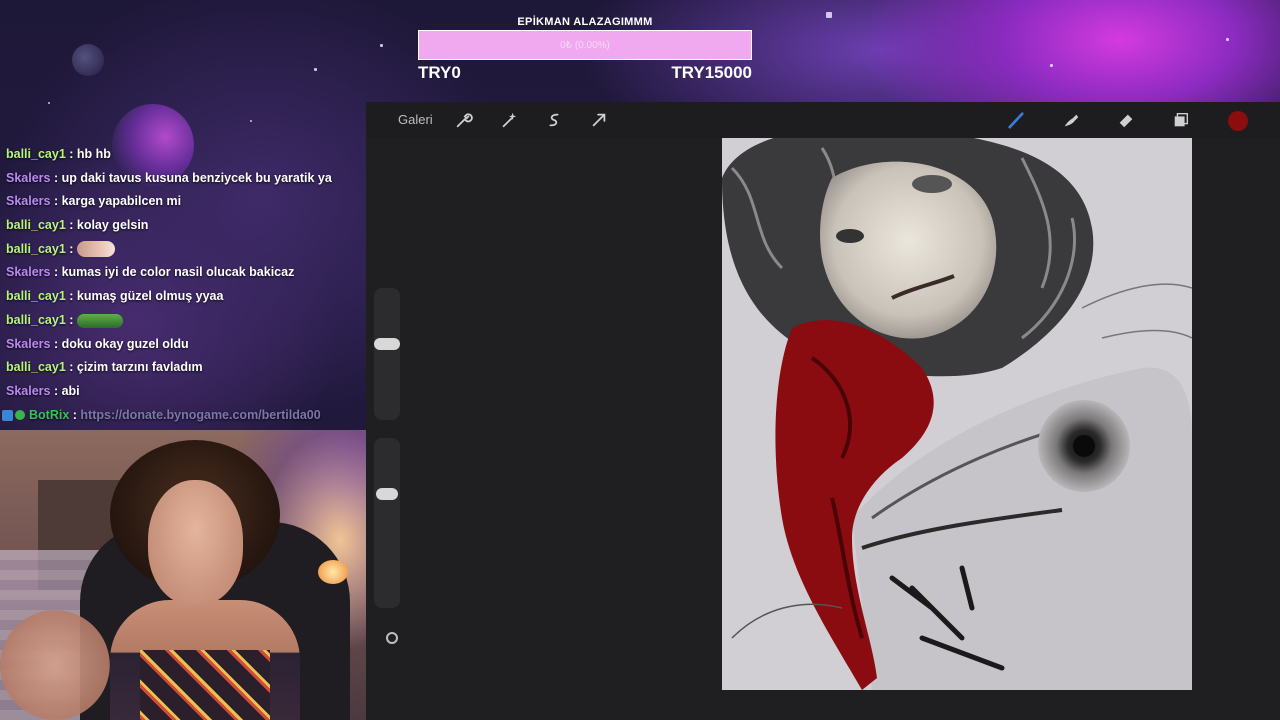 The height and width of the screenshot is (720, 1280). What do you see at coordinates (190, 392) in the screenshot?
I see `chat-message: Skalers : abi` at bounding box center [190, 392].